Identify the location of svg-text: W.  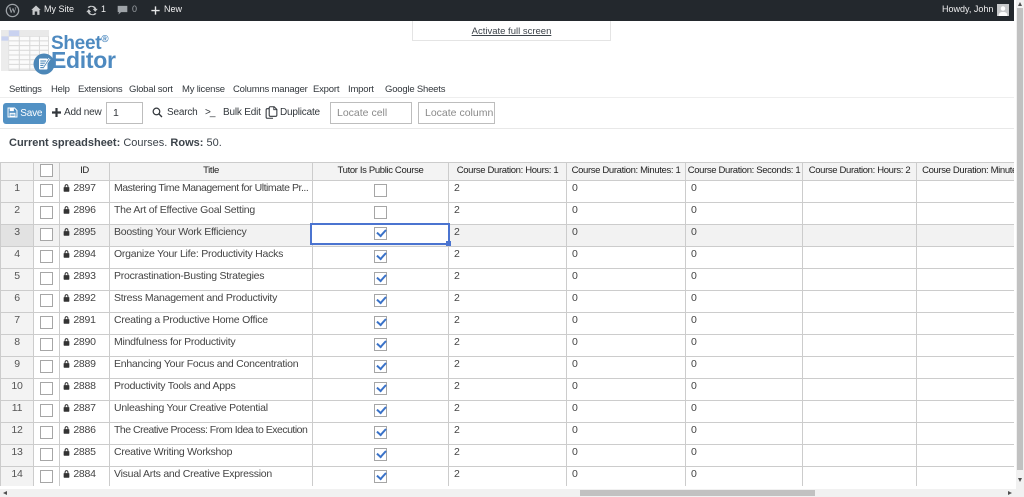
(12, 10).